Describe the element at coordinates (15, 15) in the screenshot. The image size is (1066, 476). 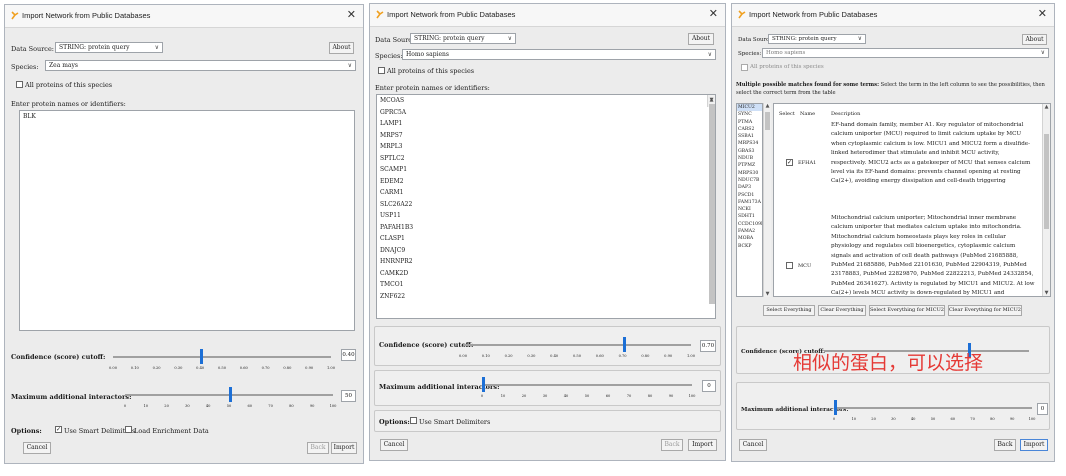
I see `cytoscape-app-icon` at that location.